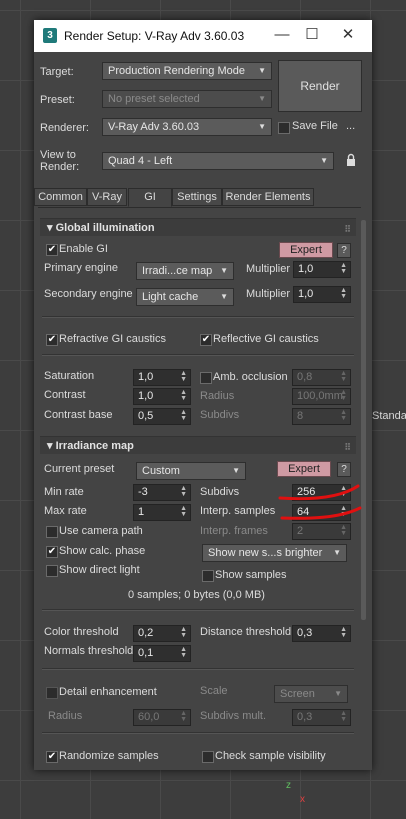 This screenshot has width=406, height=819. I want to click on ao-subdivs-spinner: 8 ▲ ▼, so click(321, 416).